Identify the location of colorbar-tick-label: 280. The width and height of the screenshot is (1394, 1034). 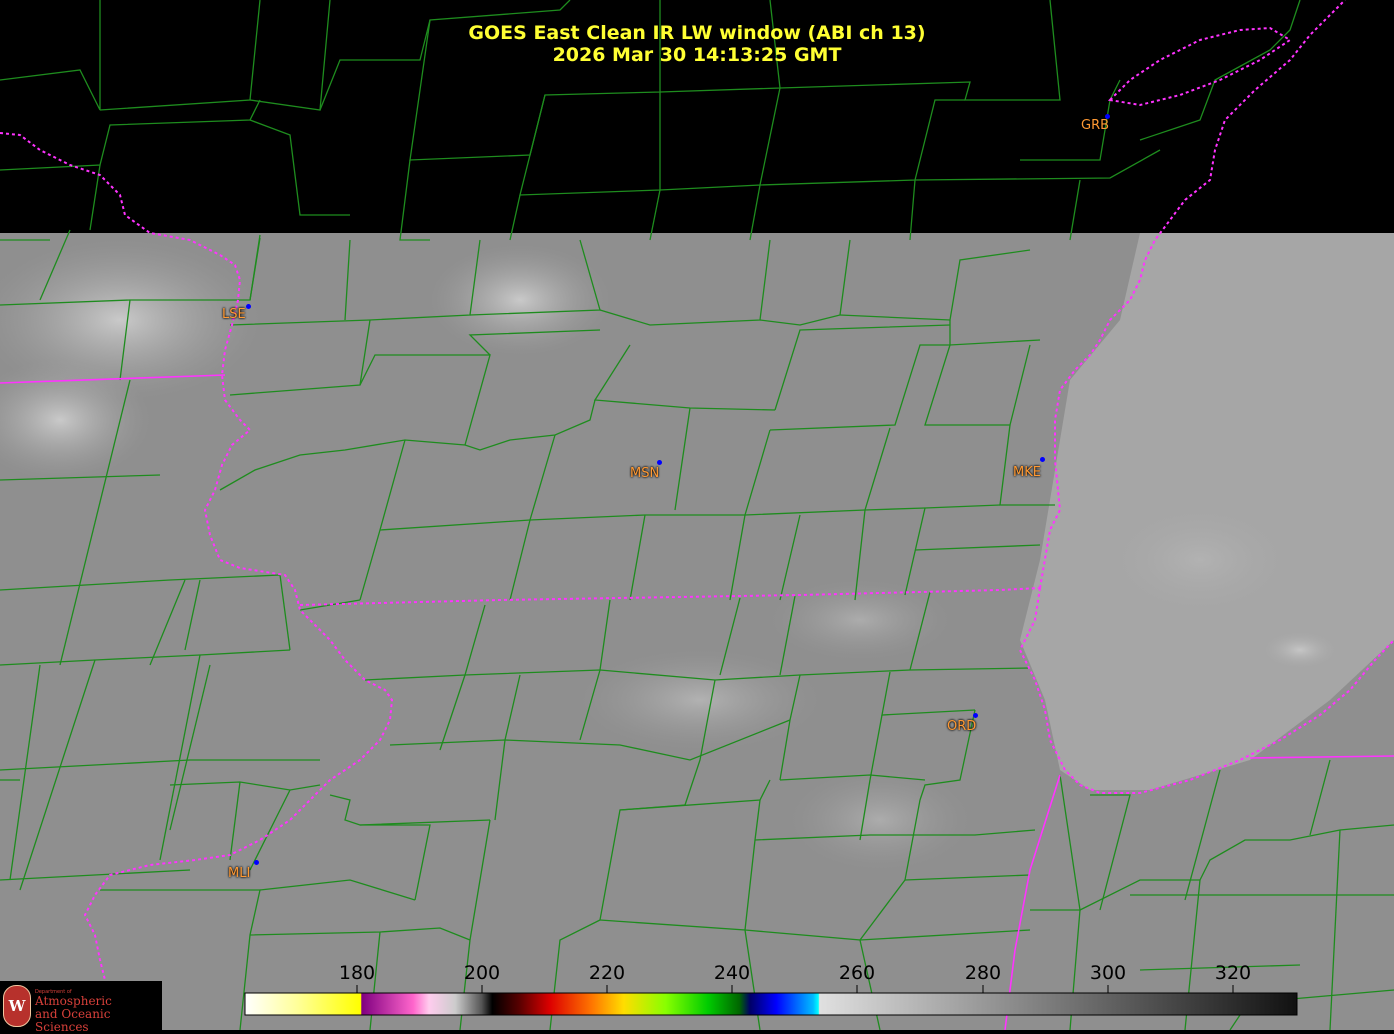
(983, 973).